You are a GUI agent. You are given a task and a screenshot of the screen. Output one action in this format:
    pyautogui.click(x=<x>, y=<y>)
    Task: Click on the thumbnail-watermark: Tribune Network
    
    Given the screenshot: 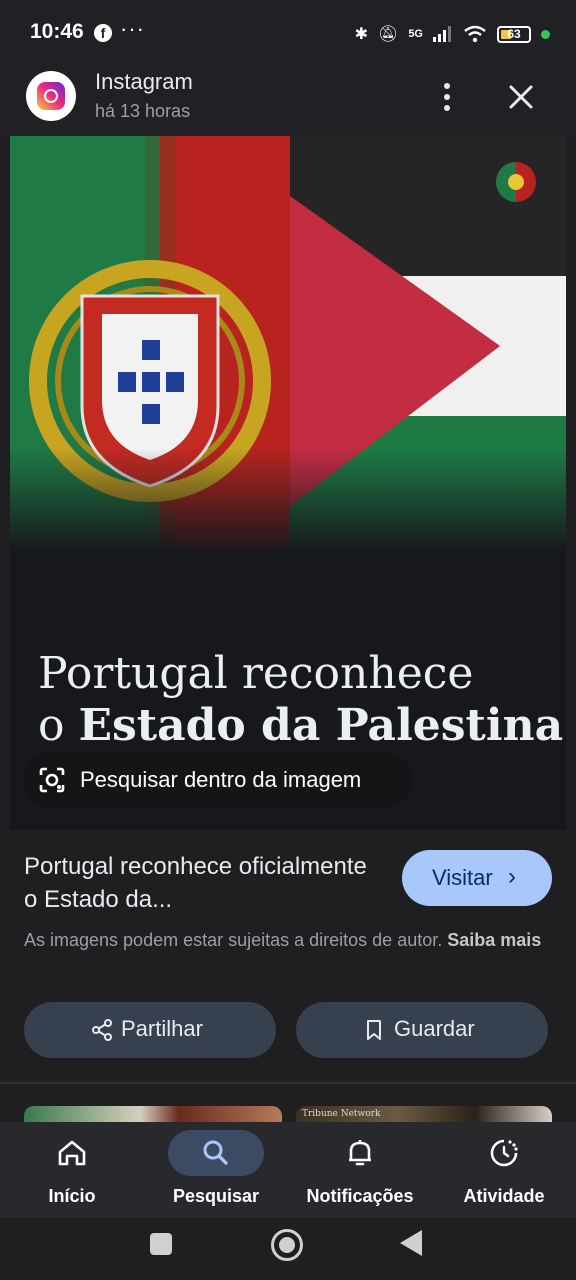 What is the action you would take?
    pyautogui.click(x=341, y=1114)
    